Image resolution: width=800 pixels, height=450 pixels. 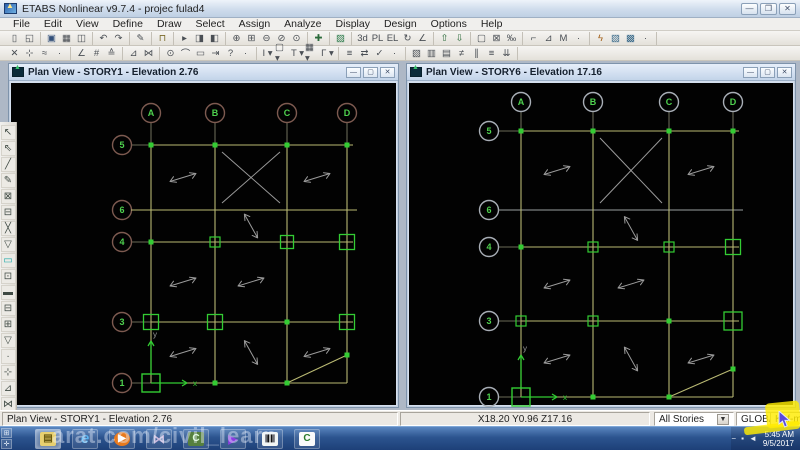 I want to click on merge-icon: ≈, so click(x=44, y=53).